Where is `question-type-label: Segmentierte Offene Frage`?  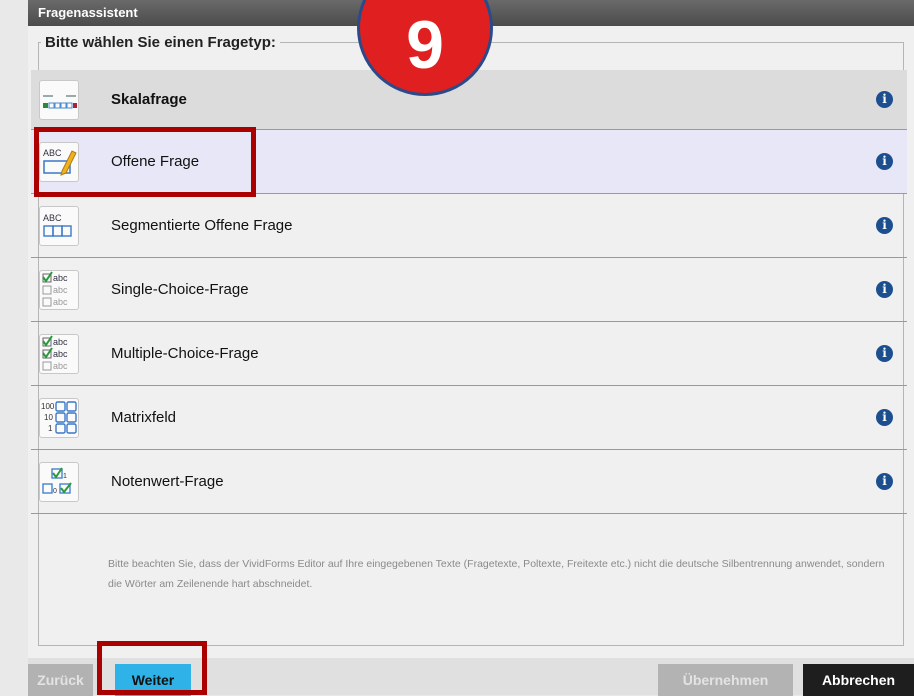 question-type-label: Segmentierte Offene Frage is located at coordinates (202, 225).